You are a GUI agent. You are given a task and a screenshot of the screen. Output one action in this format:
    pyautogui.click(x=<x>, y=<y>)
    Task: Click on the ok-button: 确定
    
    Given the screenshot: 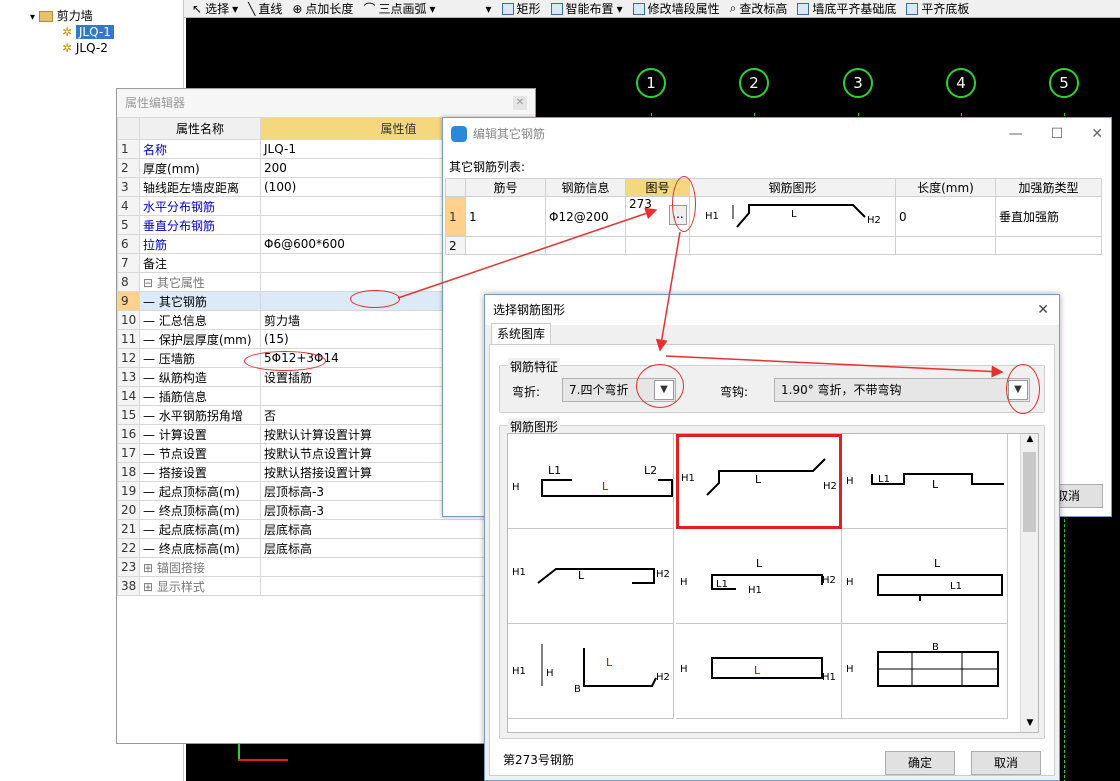 What is the action you would take?
    pyautogui.click(x=920, y=763)
    